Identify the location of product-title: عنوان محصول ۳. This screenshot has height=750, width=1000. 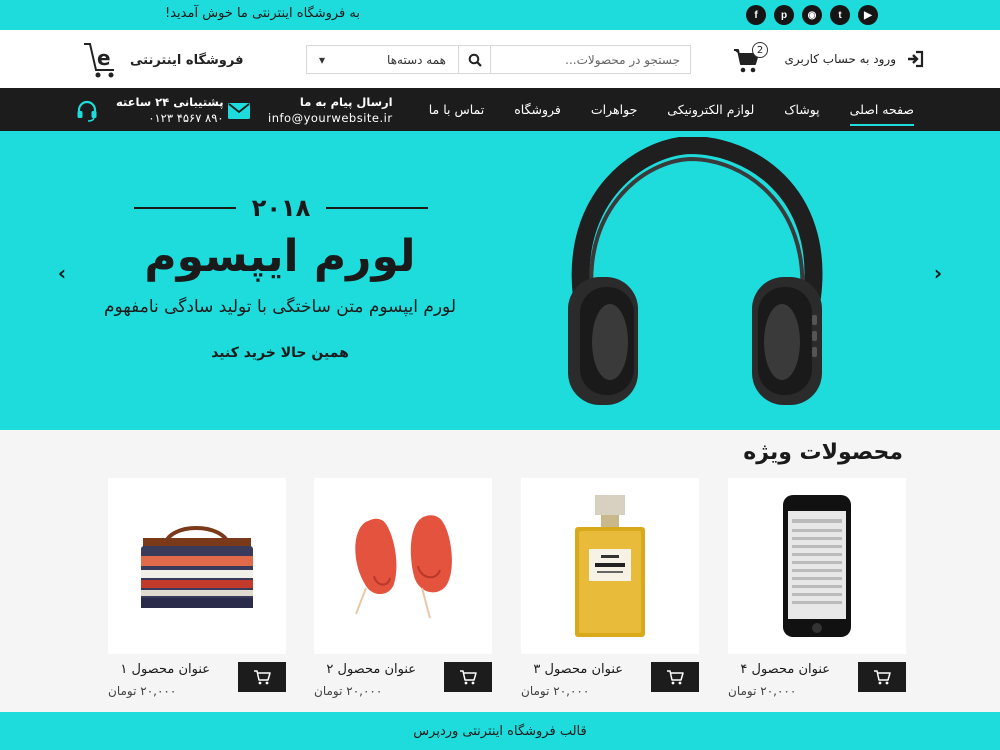
(578, 669).